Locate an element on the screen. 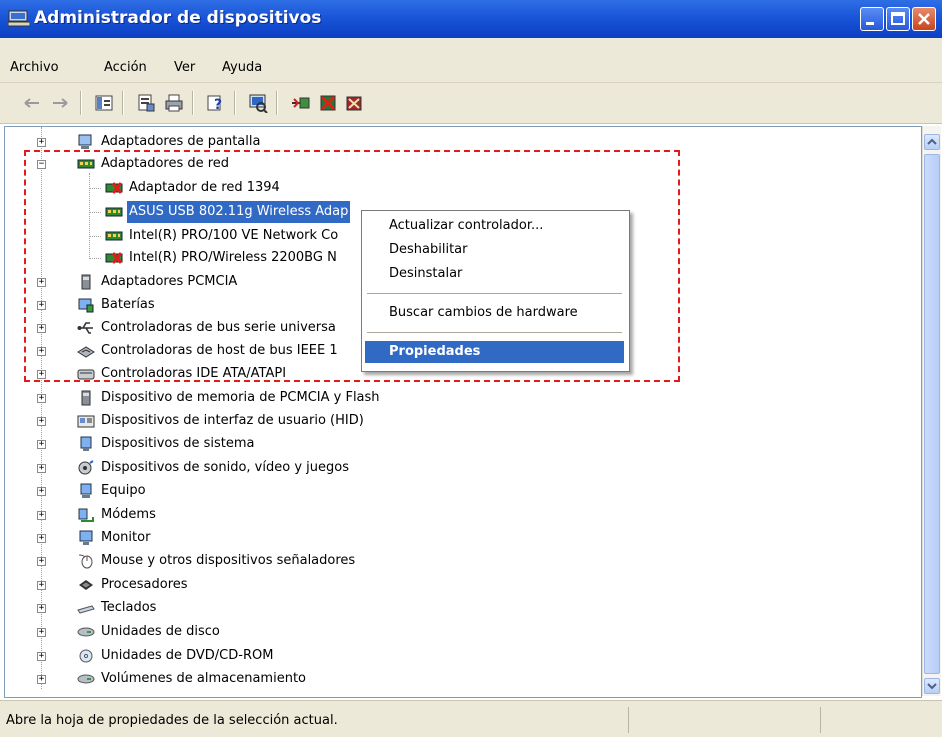  uninstall-device-icon is located at coordinates (354, 103).